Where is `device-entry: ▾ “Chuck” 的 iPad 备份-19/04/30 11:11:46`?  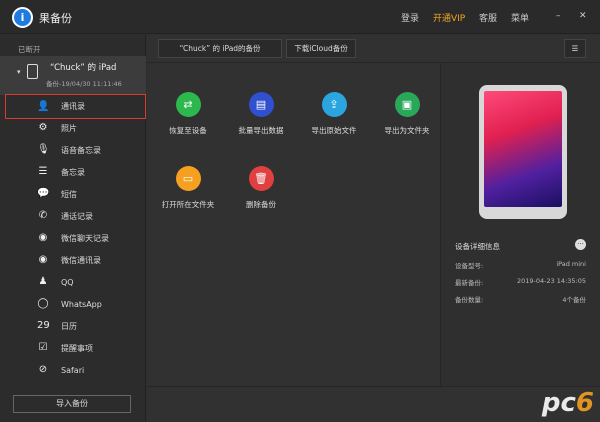
device-entry: ▾ “Chuck” 的 iPad 备份-19/04/30 11:11:46 is located at coordinates (73, 75).